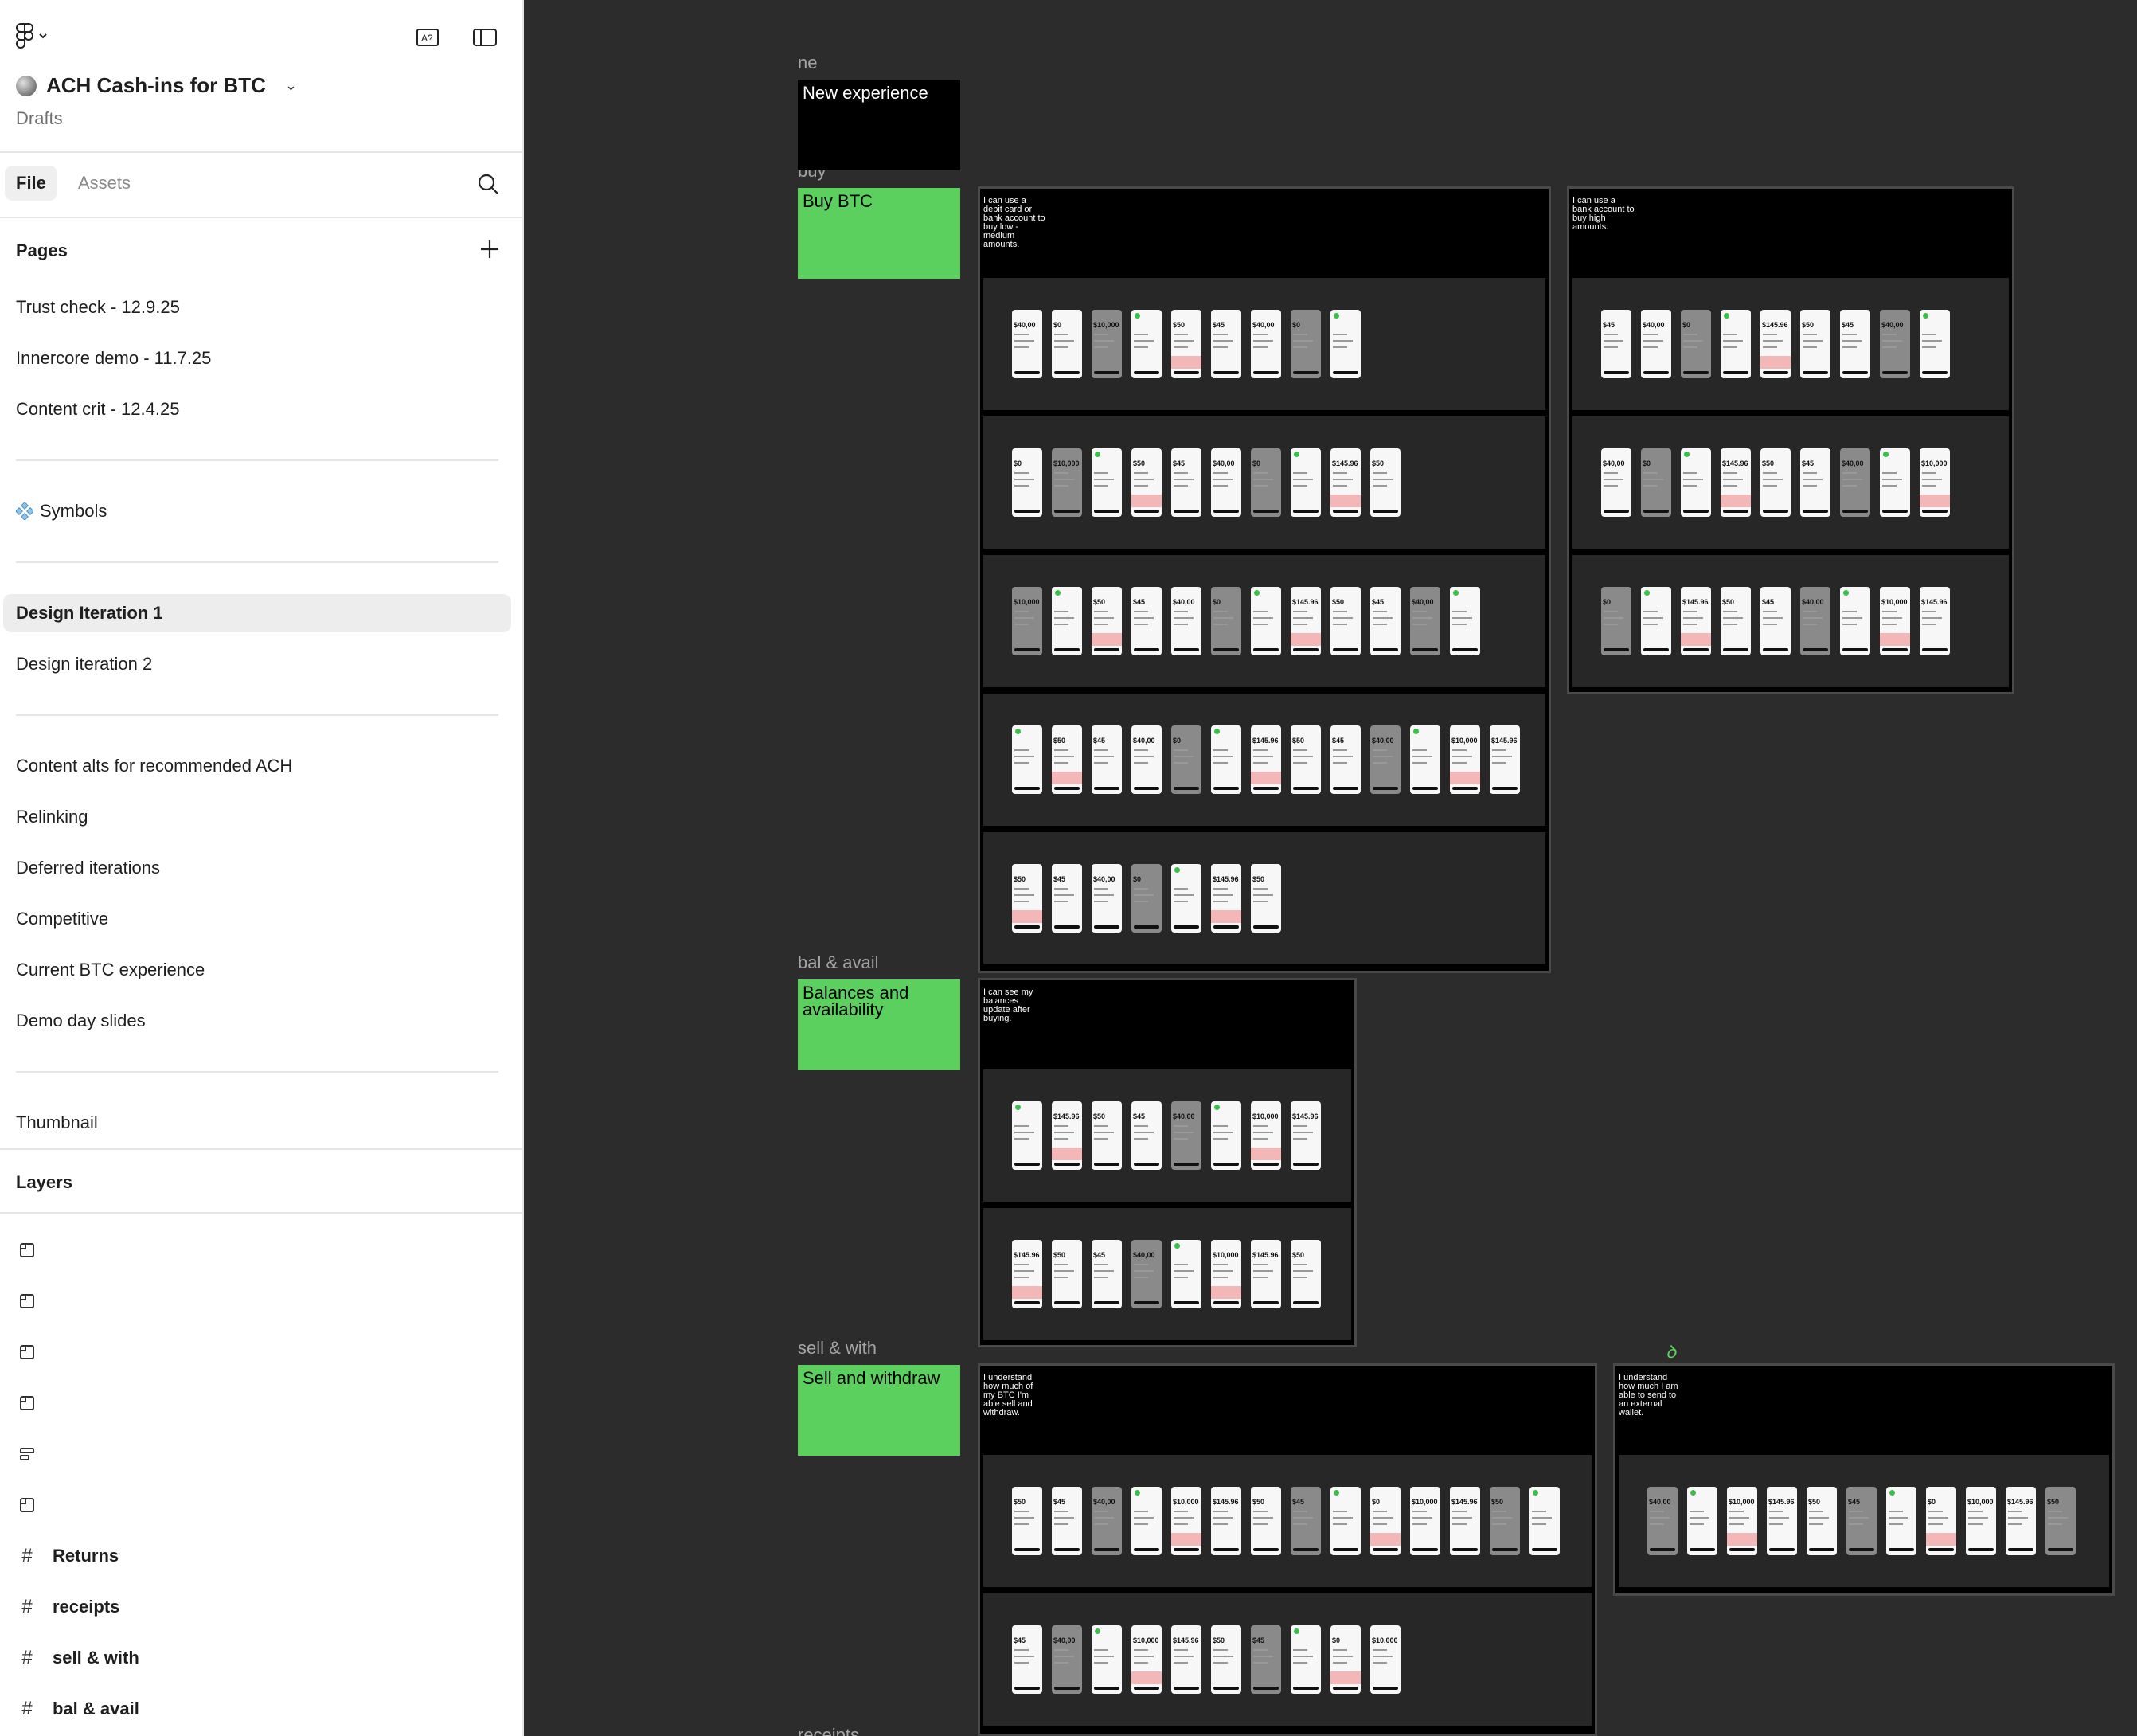 The width and height of the screenshot is (2137, 1736). Describe the element at coordinates (1167, 1274) in the screenshot. I see `flow-row: $145.96 $50 $45 $40,00 $10,000 $145.96 $50` at that location.